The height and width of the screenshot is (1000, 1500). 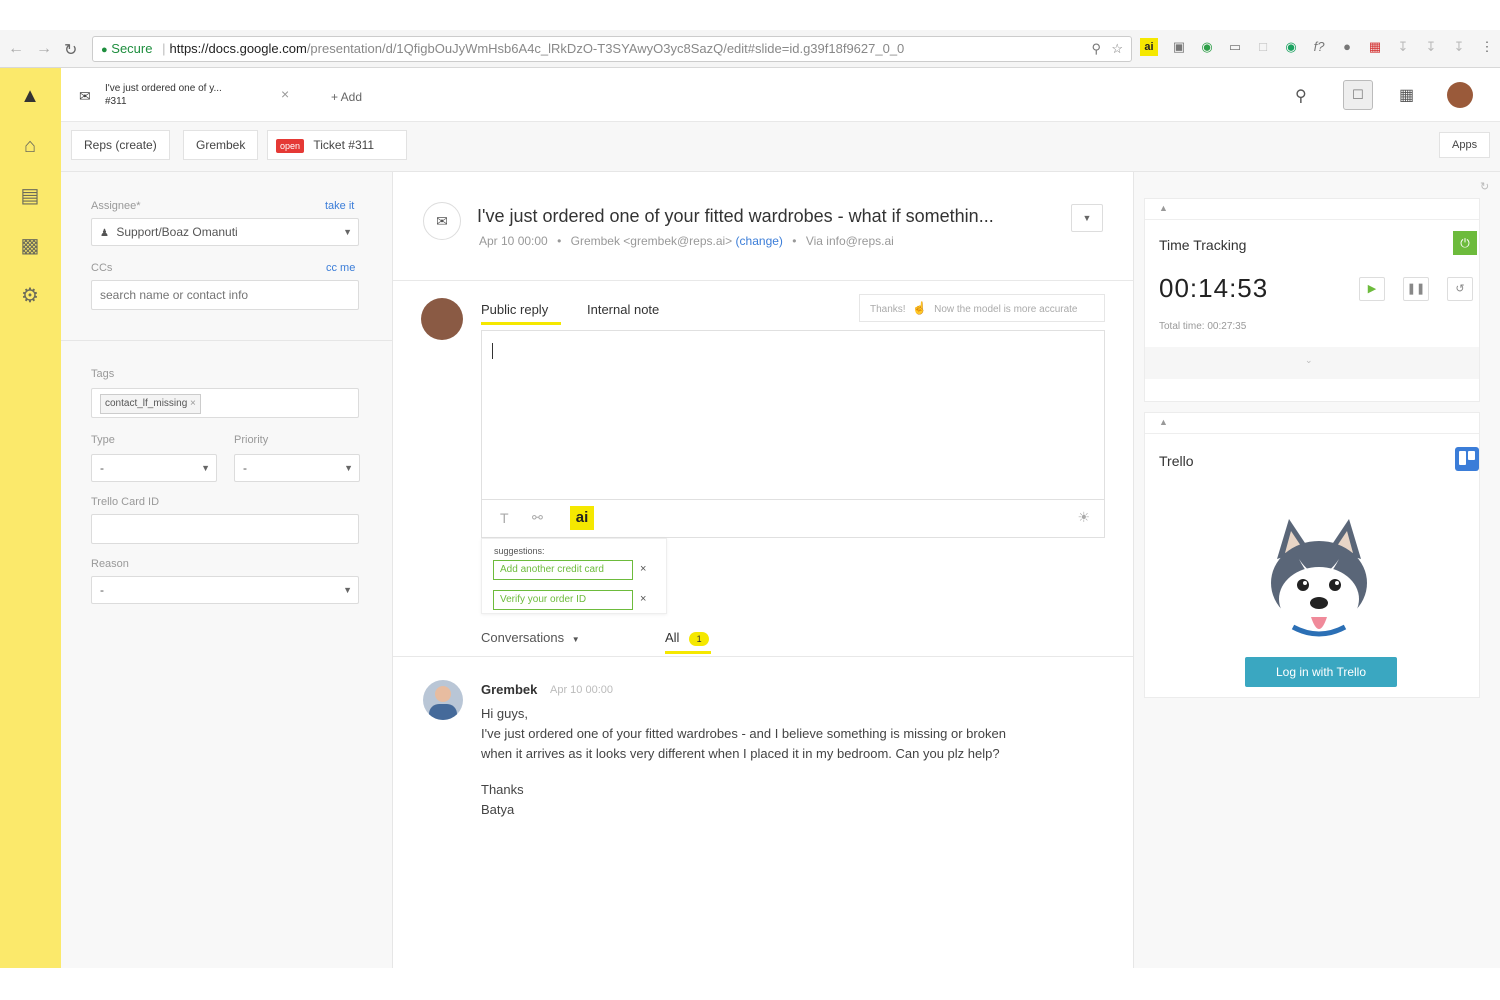 I want to click on search-icon: ⚲, so click(x=1301, y=96).